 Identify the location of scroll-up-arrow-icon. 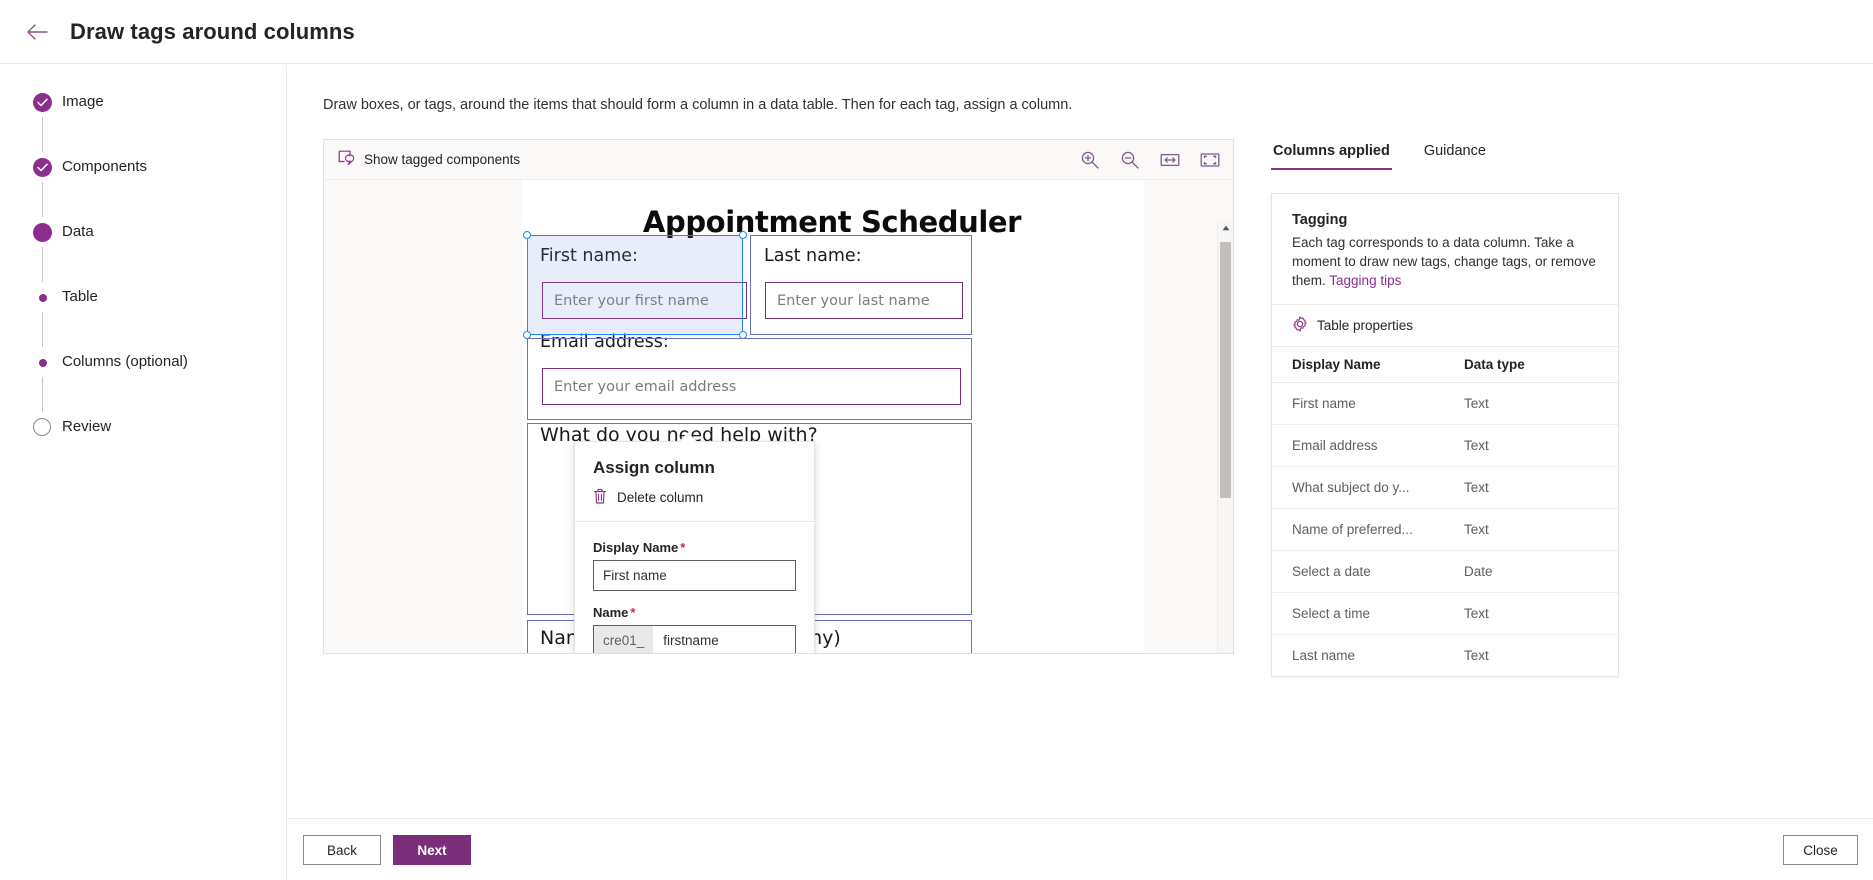
(1225, 228).